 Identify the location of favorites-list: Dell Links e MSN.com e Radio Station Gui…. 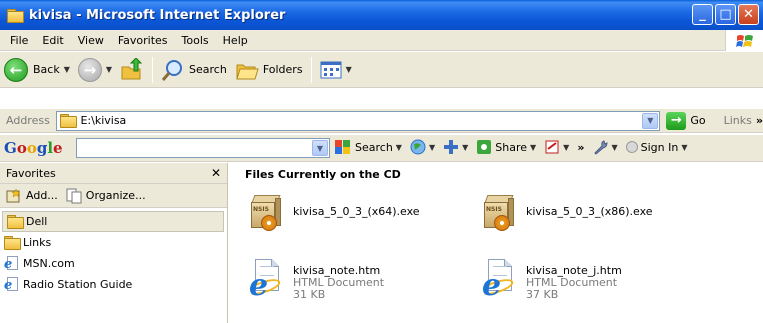
(113, 251).